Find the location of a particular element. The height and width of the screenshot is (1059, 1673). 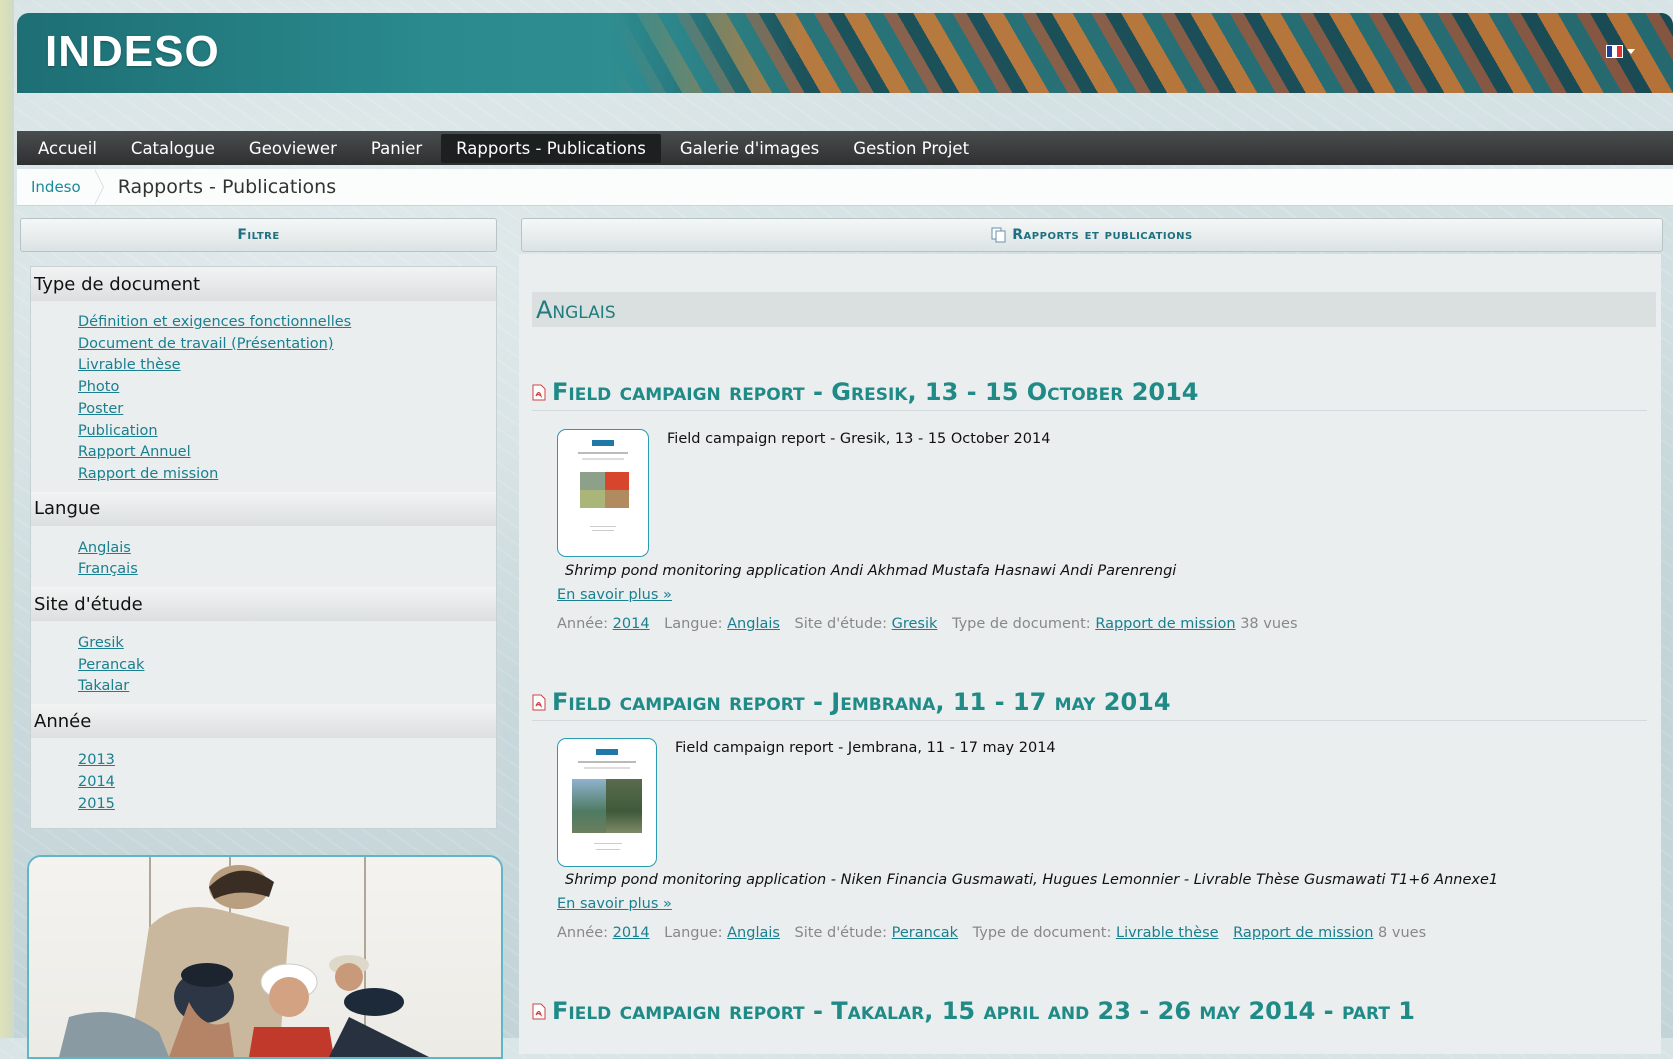

chevron-down-icon is located at coordinates (1631, 51).